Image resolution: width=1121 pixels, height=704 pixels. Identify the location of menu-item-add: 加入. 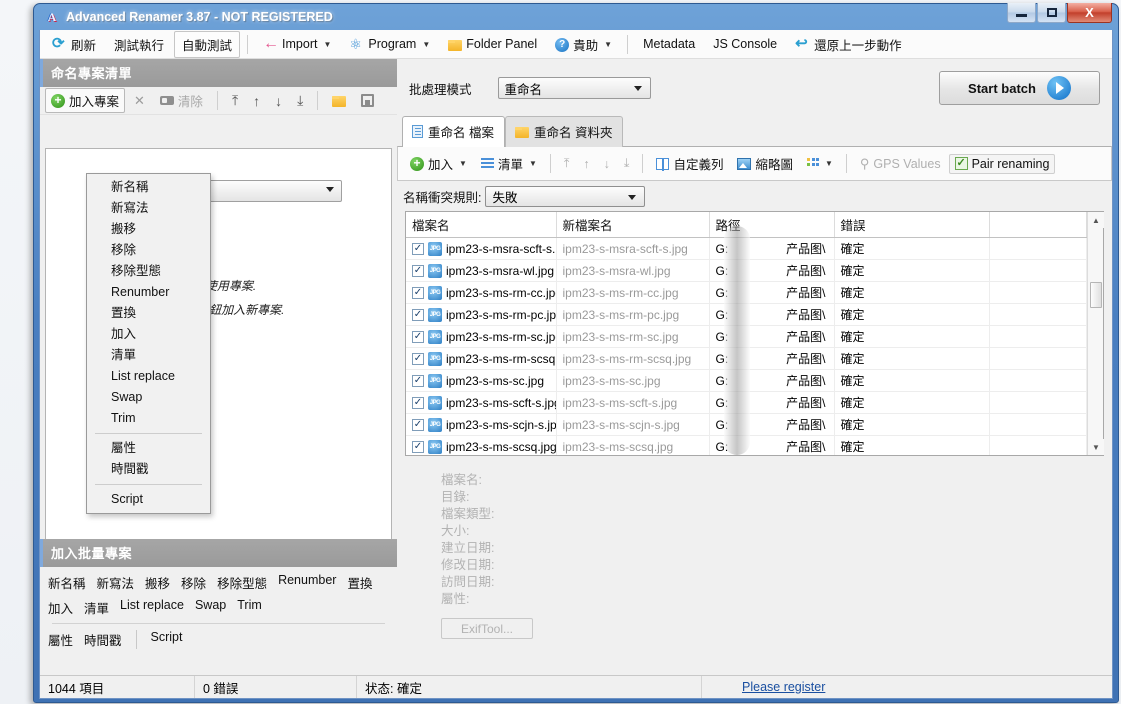
(148, 334).